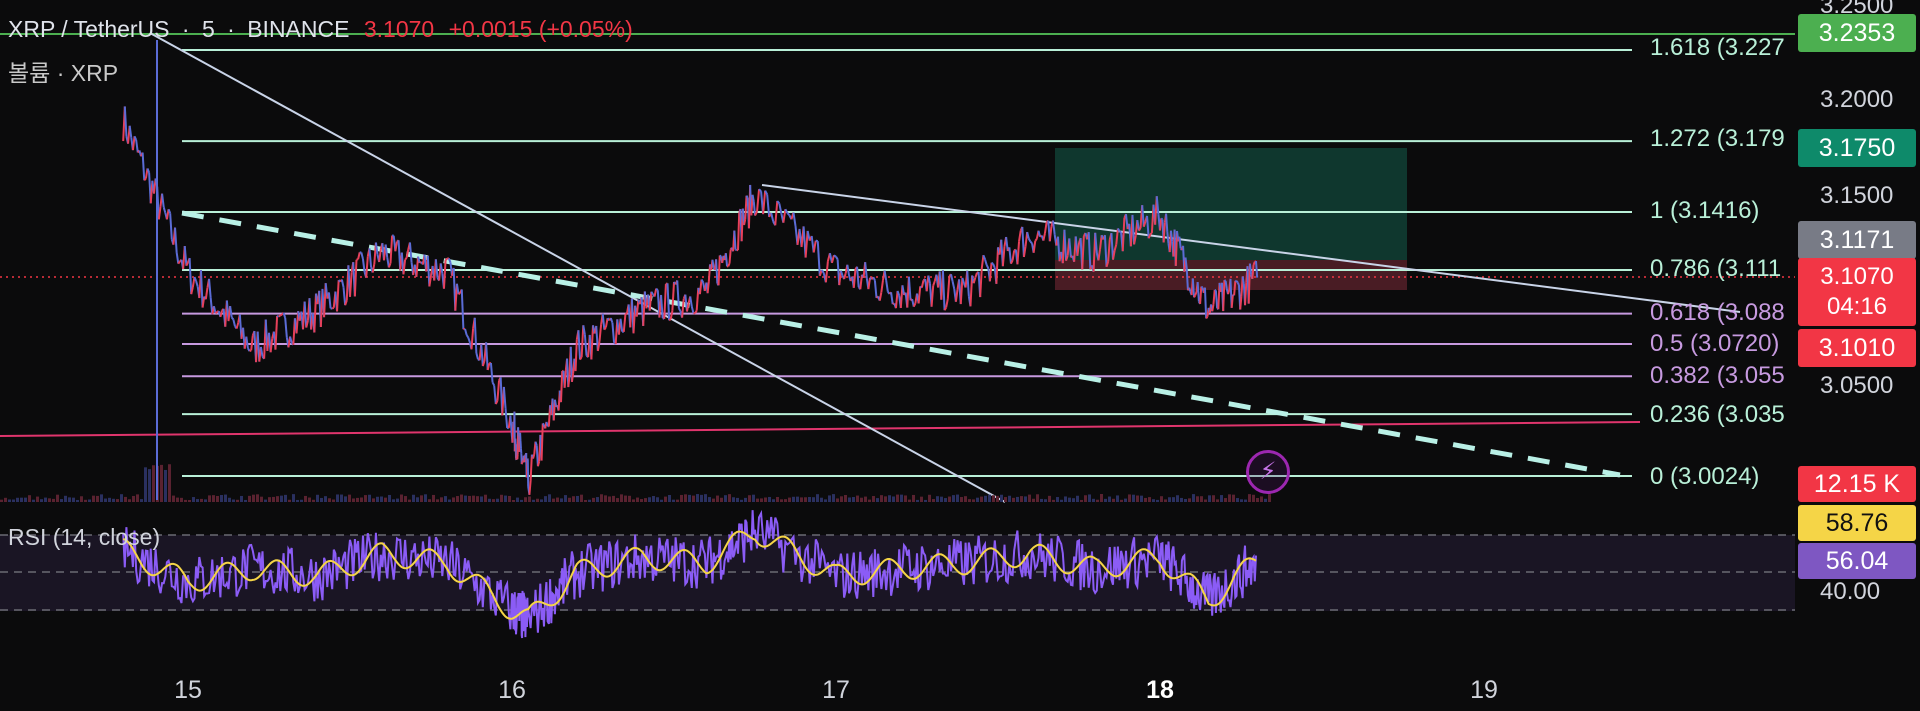  Describe the element at coordinates (1705, 476) in the screenshot. I see `fib-label-0: 0 (3.0024)` at that location.